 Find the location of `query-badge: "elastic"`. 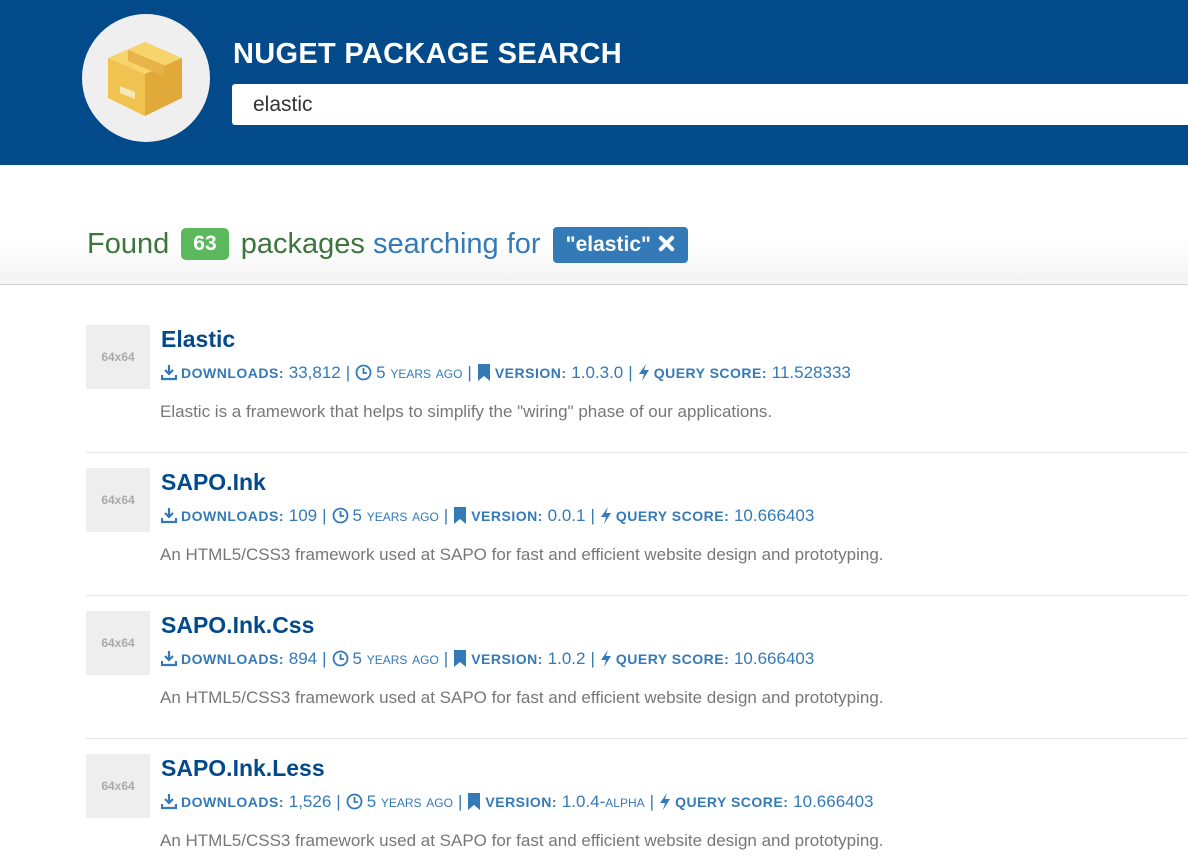

query-badge: "elastic" is located at coordinates (620, 246).